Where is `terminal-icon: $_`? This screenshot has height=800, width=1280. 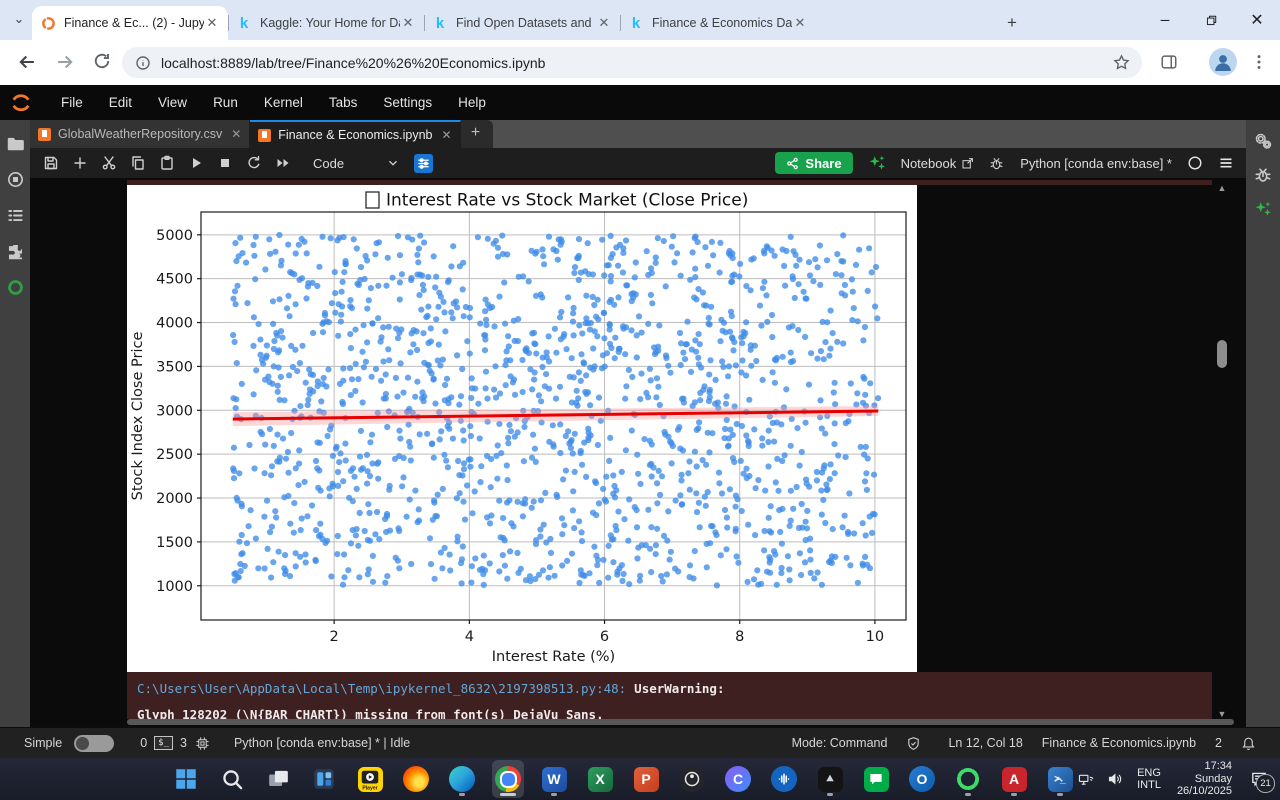 terminal-icon: $_ is located at coordinates (164, 743).